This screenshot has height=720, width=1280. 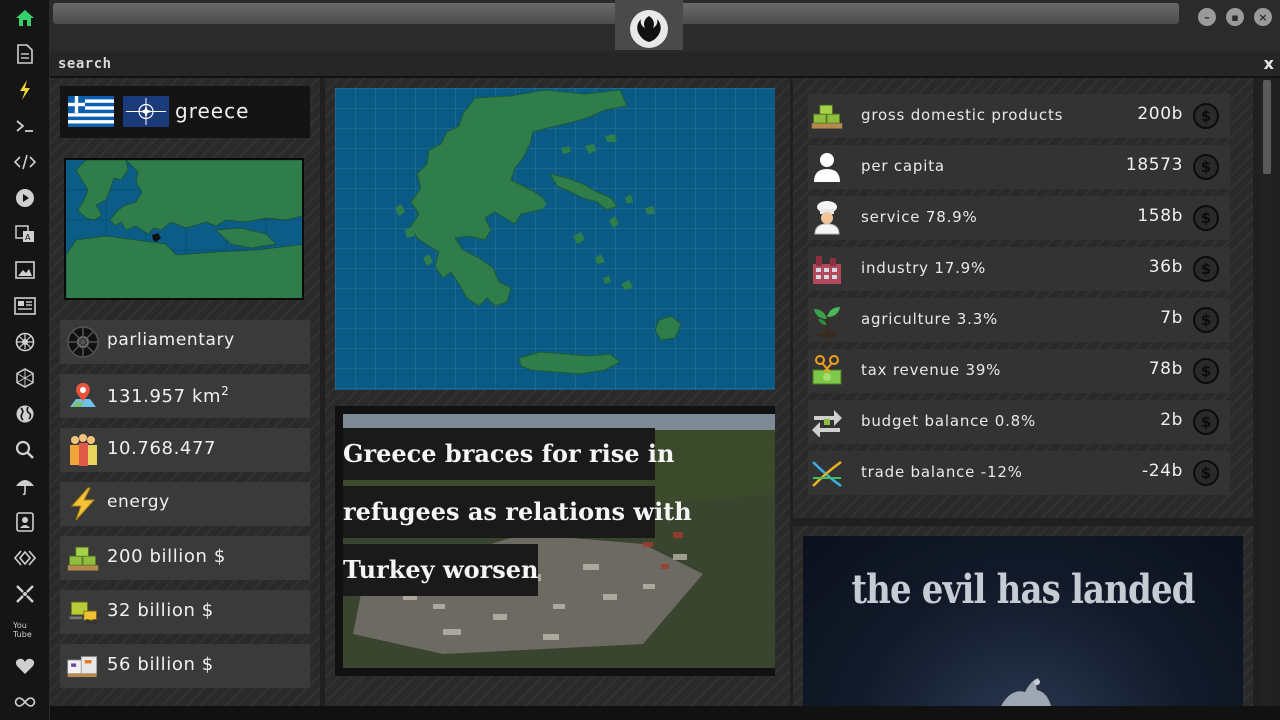 I want to click on ad-panel: the evil has landed, so click(x=1023, y=621).